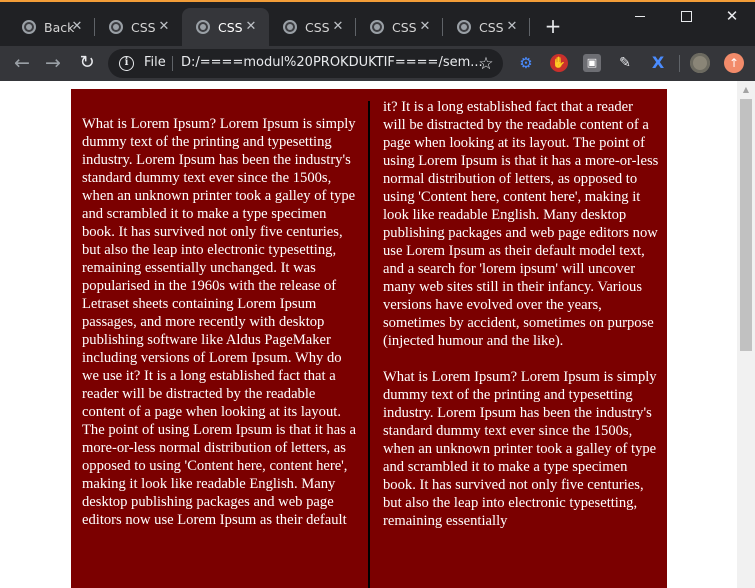 This screenshot has height=588, width=755. What do you see at coordinates (126, 63) in the screenshot?
I see `info-icon: i` at bounding box center [126, 63].